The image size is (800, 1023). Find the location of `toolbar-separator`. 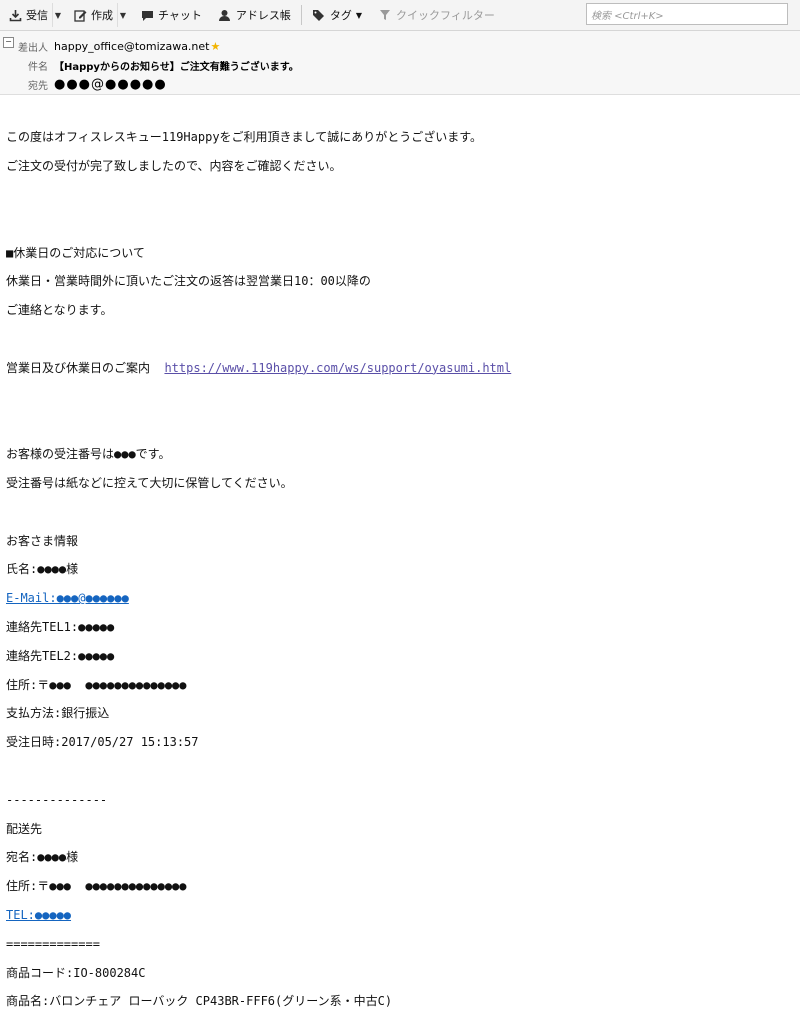

toolbar-separator is located at coordinates (301, 15).